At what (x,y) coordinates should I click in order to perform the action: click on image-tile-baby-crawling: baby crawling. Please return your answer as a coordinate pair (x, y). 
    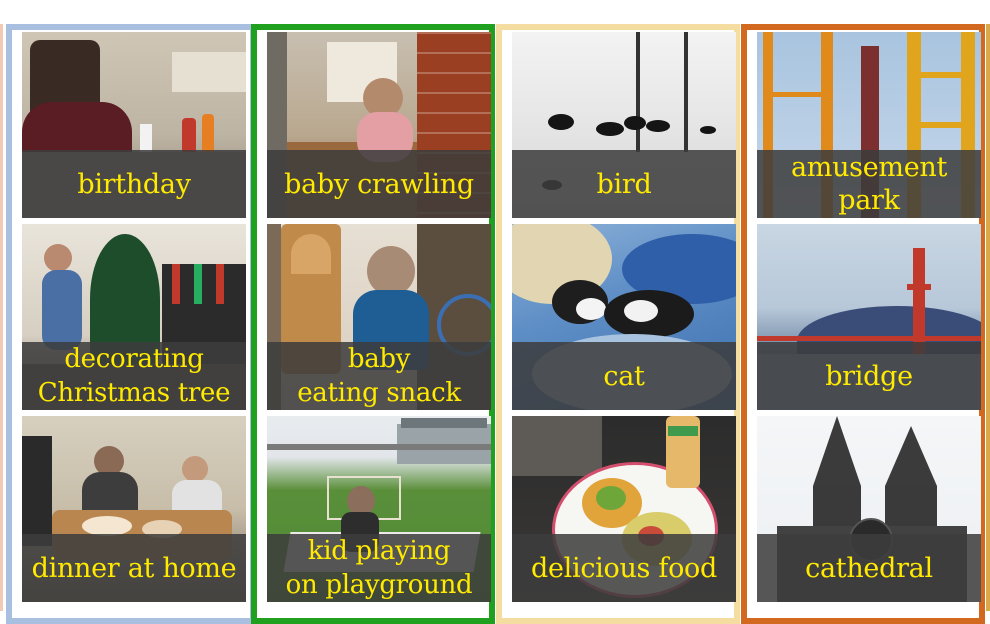
    Looking at the image, I should click on (379, 125).